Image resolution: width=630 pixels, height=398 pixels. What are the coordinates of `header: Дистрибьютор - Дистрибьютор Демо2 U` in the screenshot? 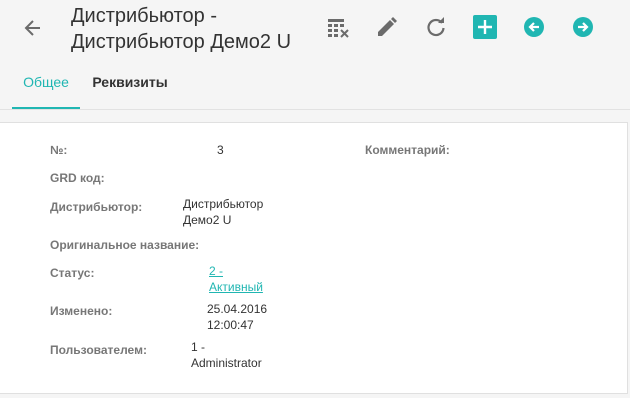 It's located at (315, 27).